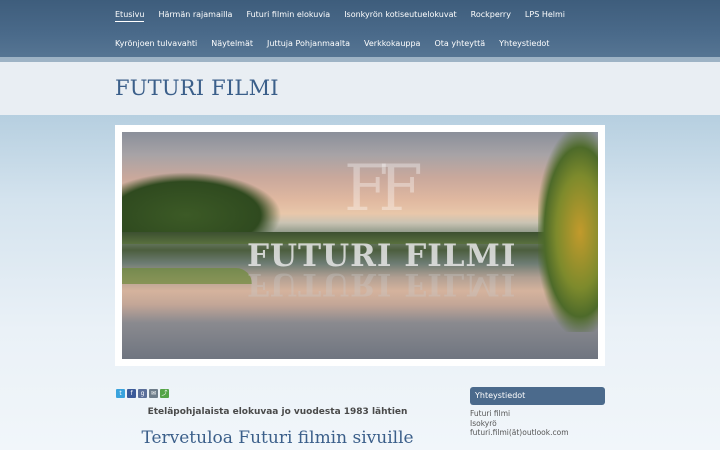  What do you see at coordinates (360, 88) in the screenshot?
I see `header-band: FUTURI FILMI` at bounding box center [360, 88].